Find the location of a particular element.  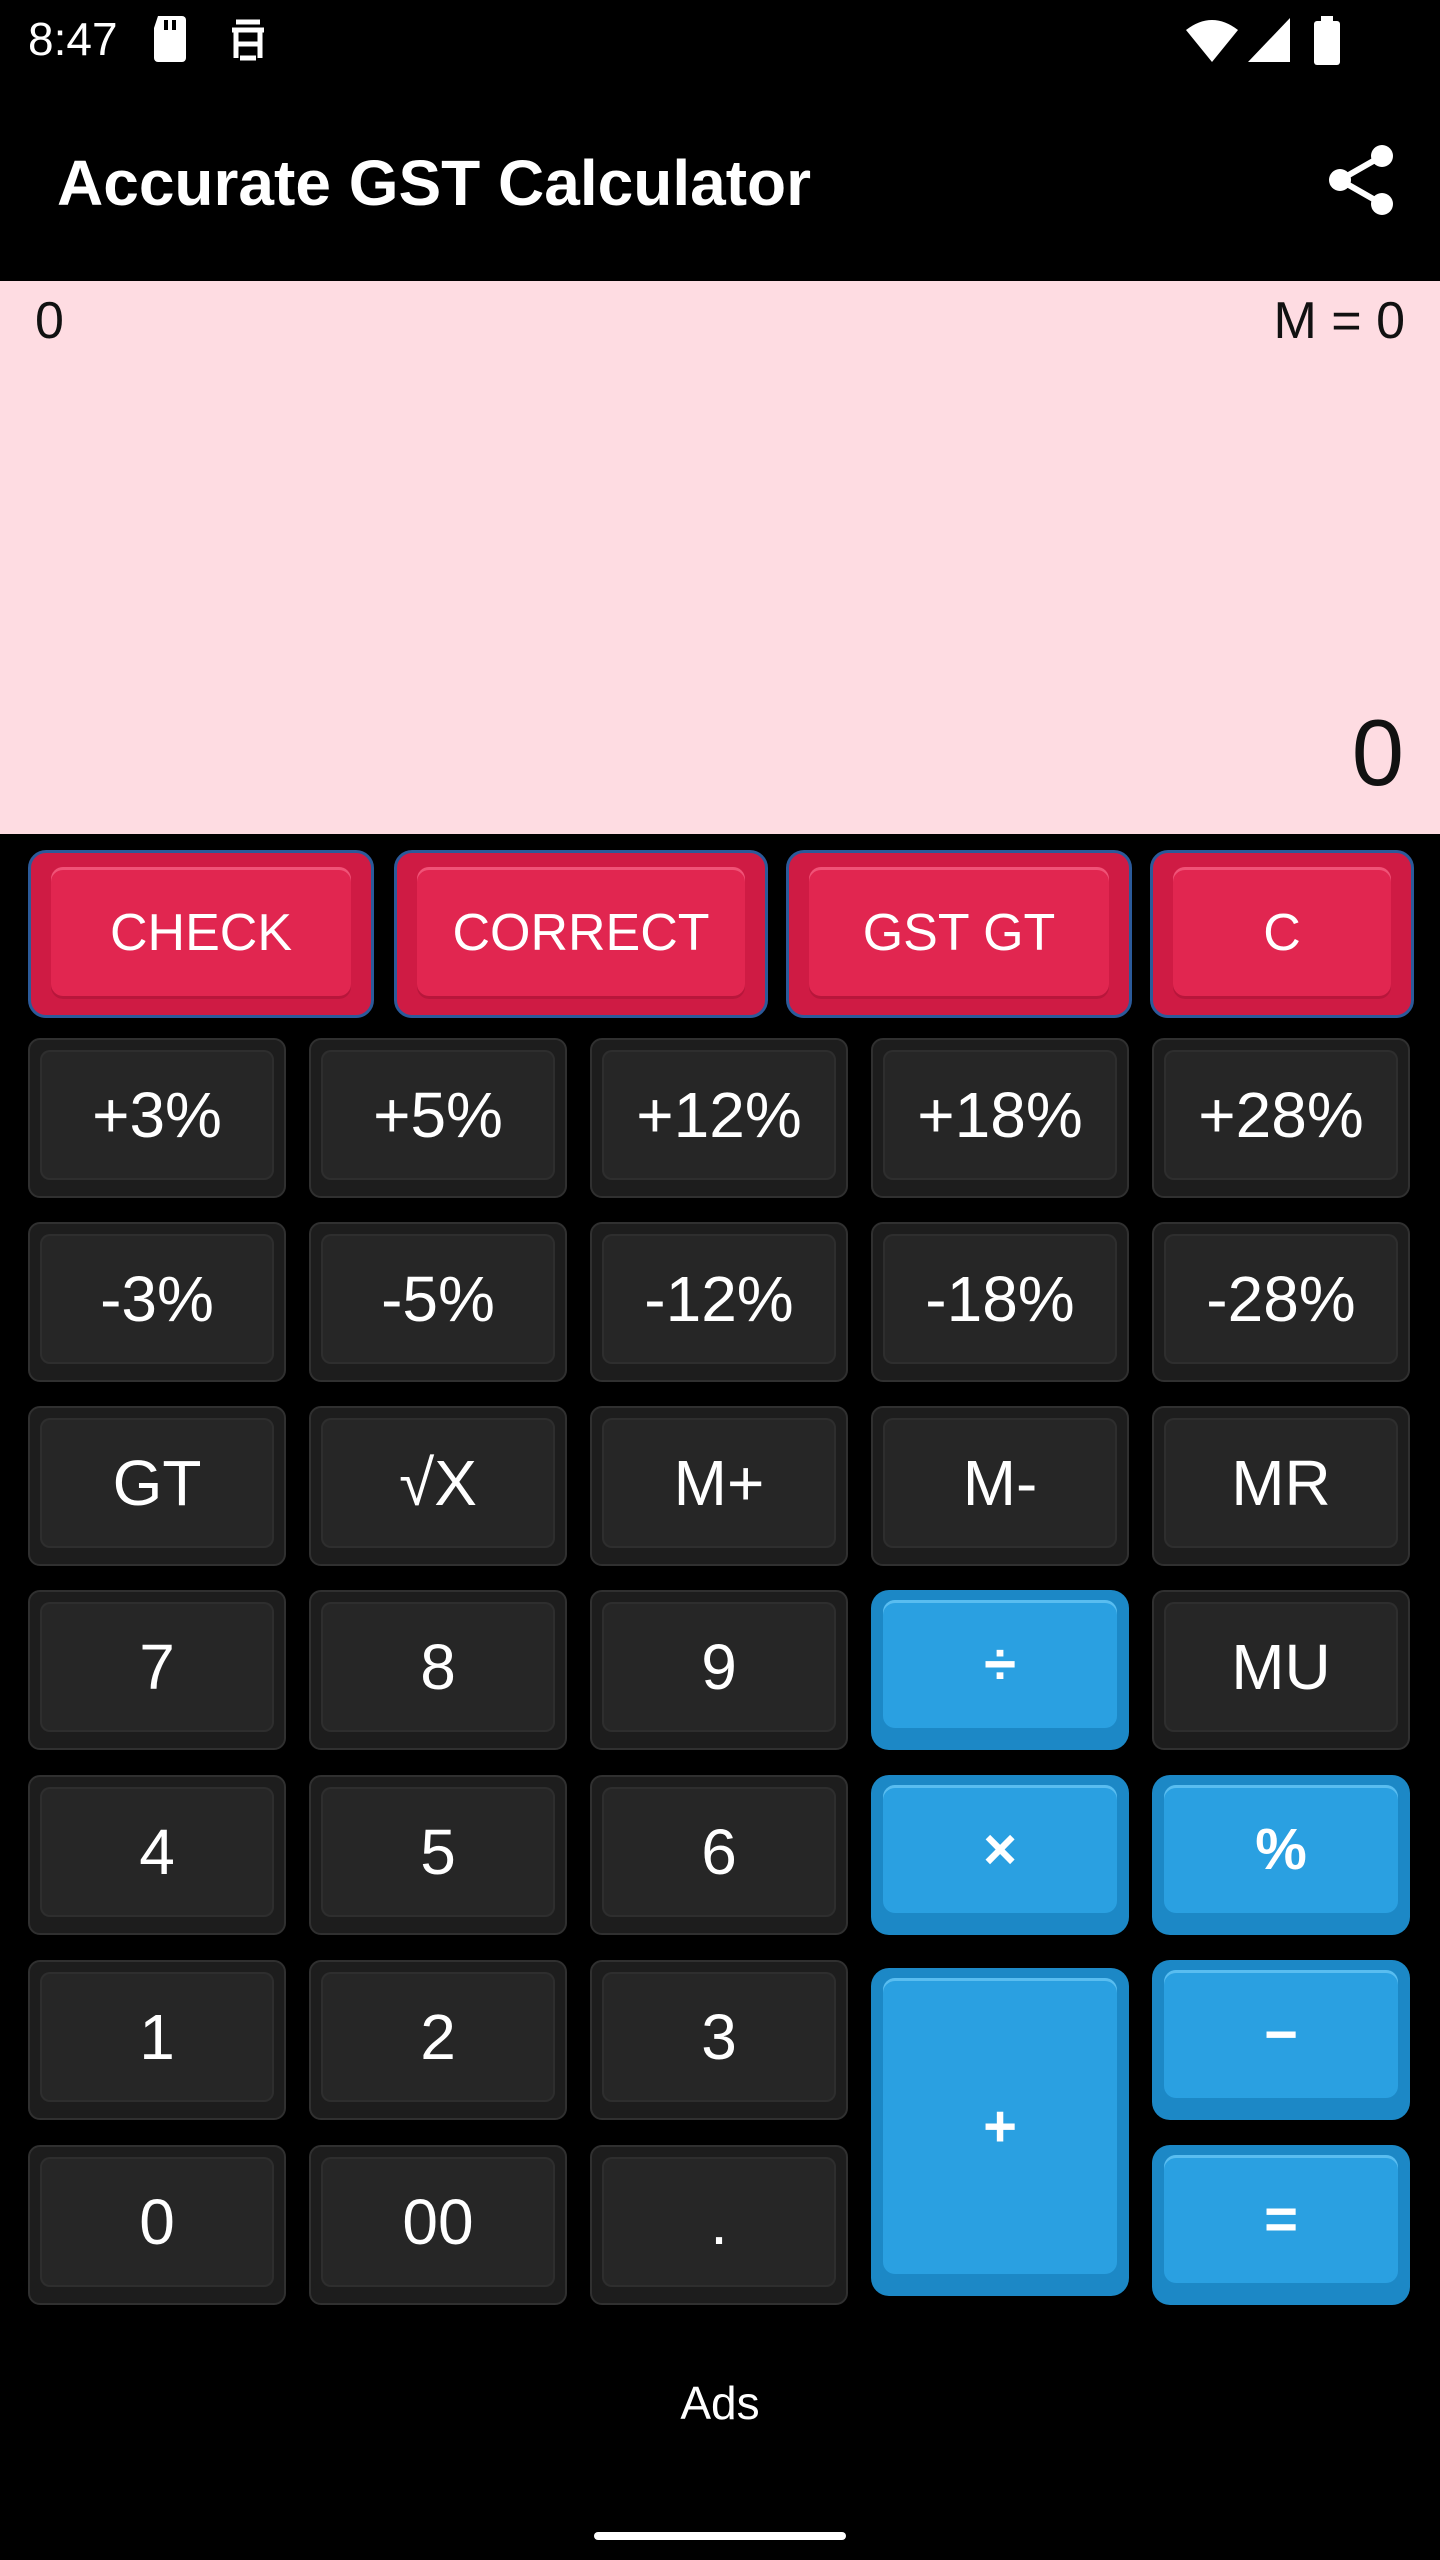

subtract-5-percent-button: -5% is located at coordinates (438, 1302).